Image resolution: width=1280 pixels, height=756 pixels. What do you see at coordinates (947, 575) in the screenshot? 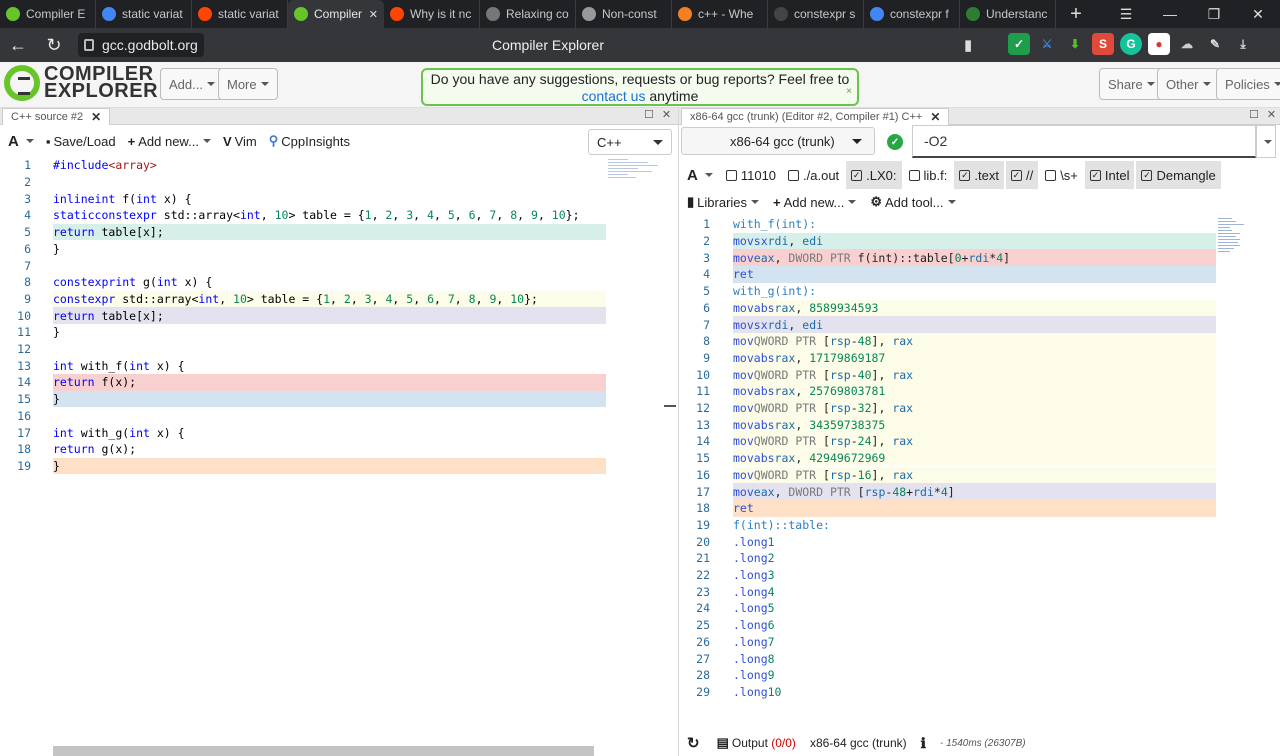
I see `asm-line: 22 .long 3` at bounding box center [947, 575].